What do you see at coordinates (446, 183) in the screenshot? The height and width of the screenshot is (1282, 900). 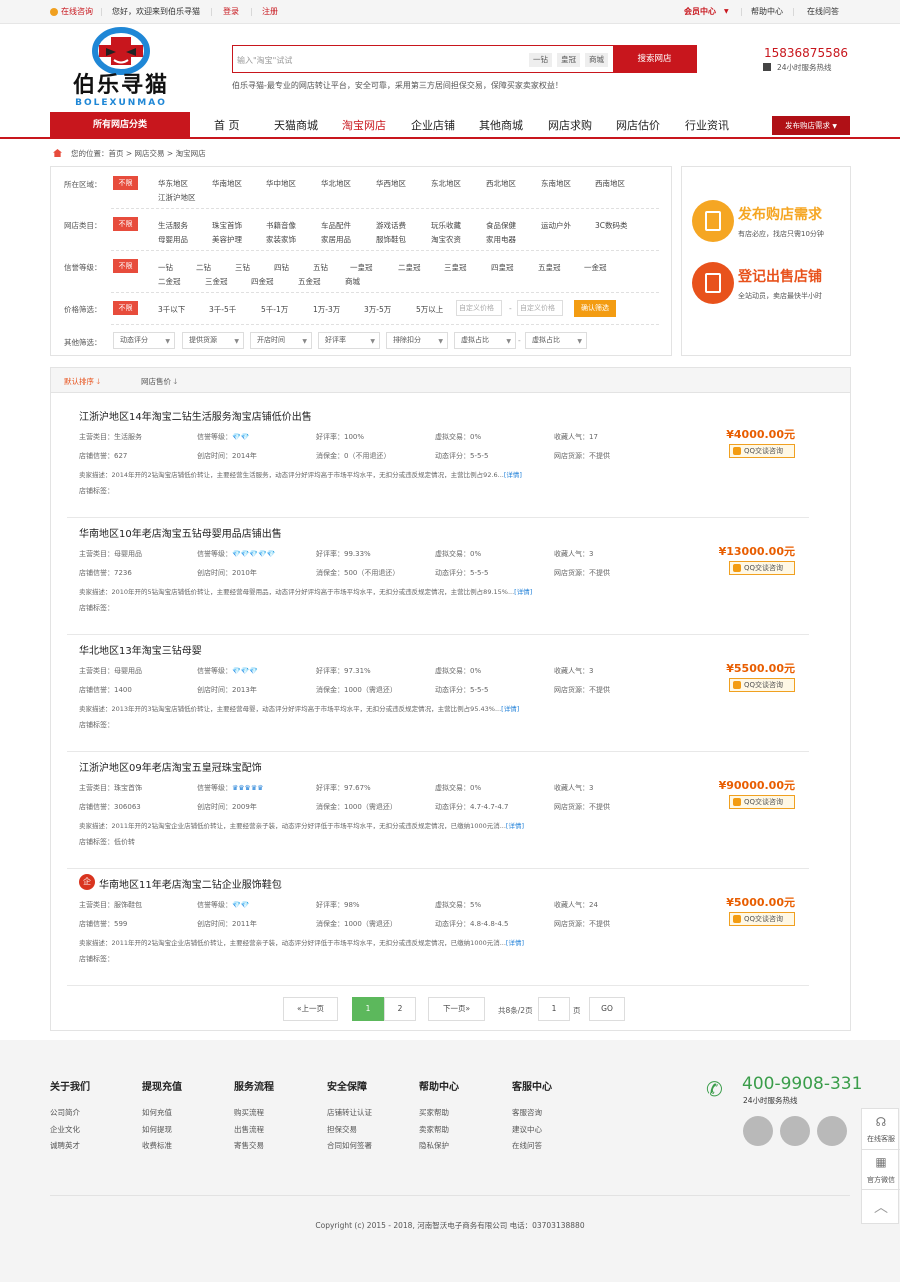 I see `filter-option: 东北地区` at bounding box center [446, 183].